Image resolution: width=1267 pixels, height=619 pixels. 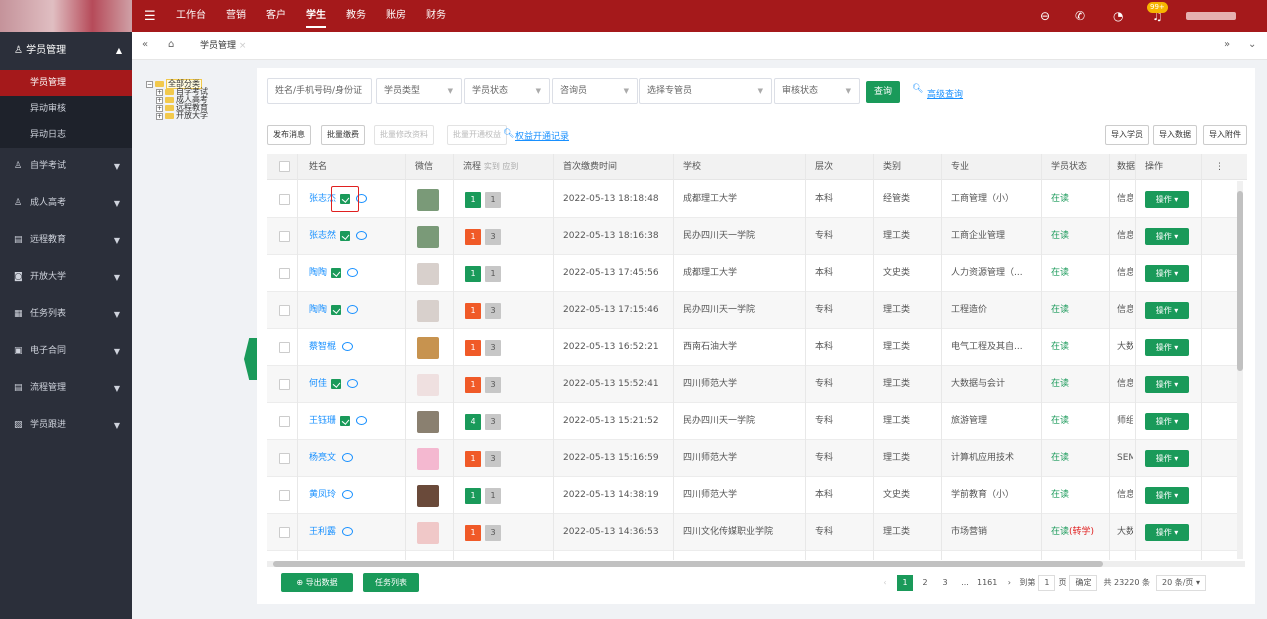 I want to click on horizontal-scrollbar, so click(x=756, y=564).